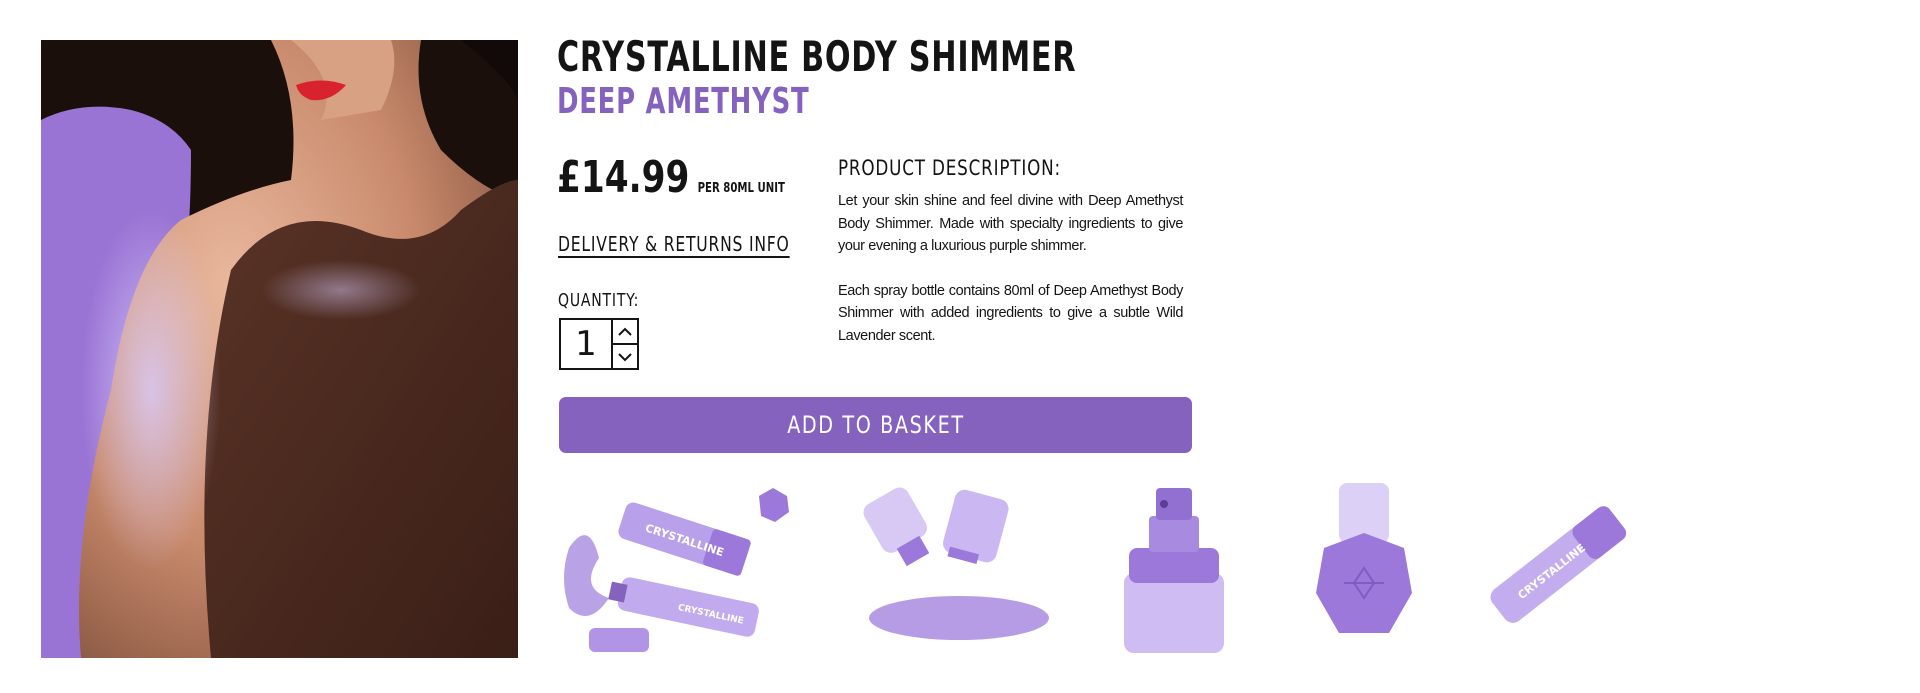 The width and height of the screenshot is (1920, 693). I want to click on thumbnail-two-bottles: CRYSTALLINE CRYSTALLINE, so click(684, 565).